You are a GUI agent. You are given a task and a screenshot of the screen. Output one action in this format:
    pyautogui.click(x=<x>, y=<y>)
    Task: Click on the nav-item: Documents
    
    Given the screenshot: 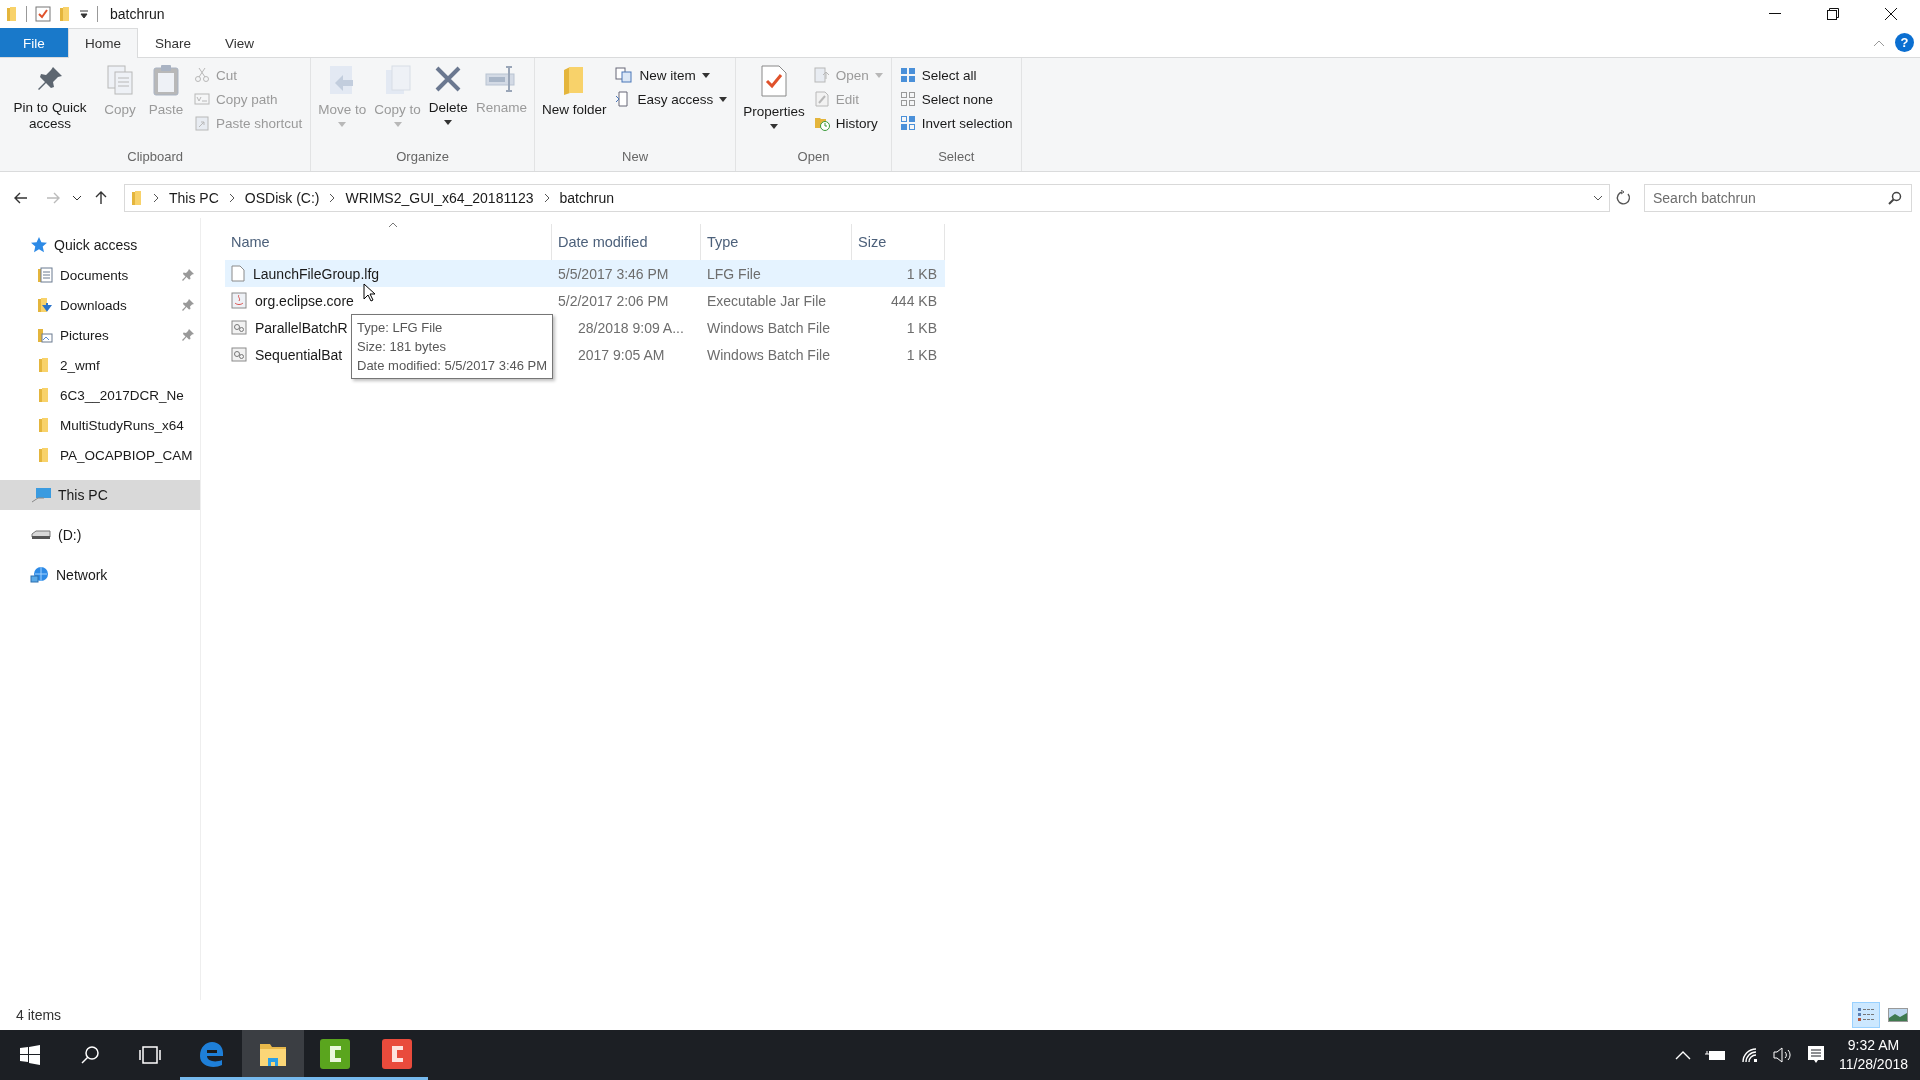 What is the action you would take?
    pyautogui.click(x=100, y=275)
    